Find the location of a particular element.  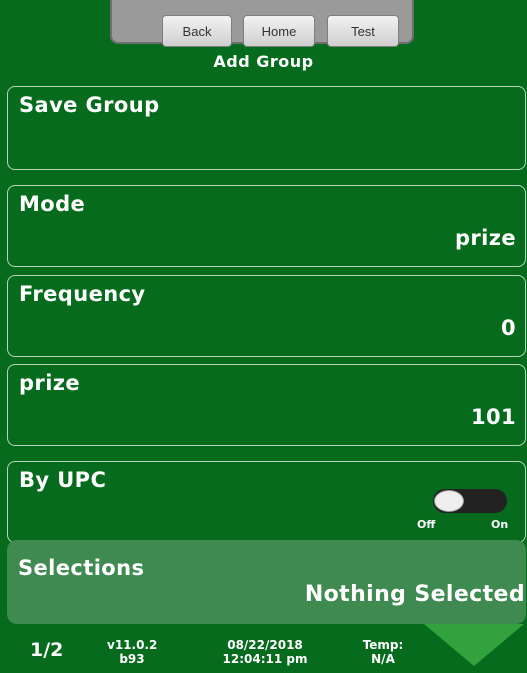

time-text: 12:04:11 pm is located at coordinates (265, 659).